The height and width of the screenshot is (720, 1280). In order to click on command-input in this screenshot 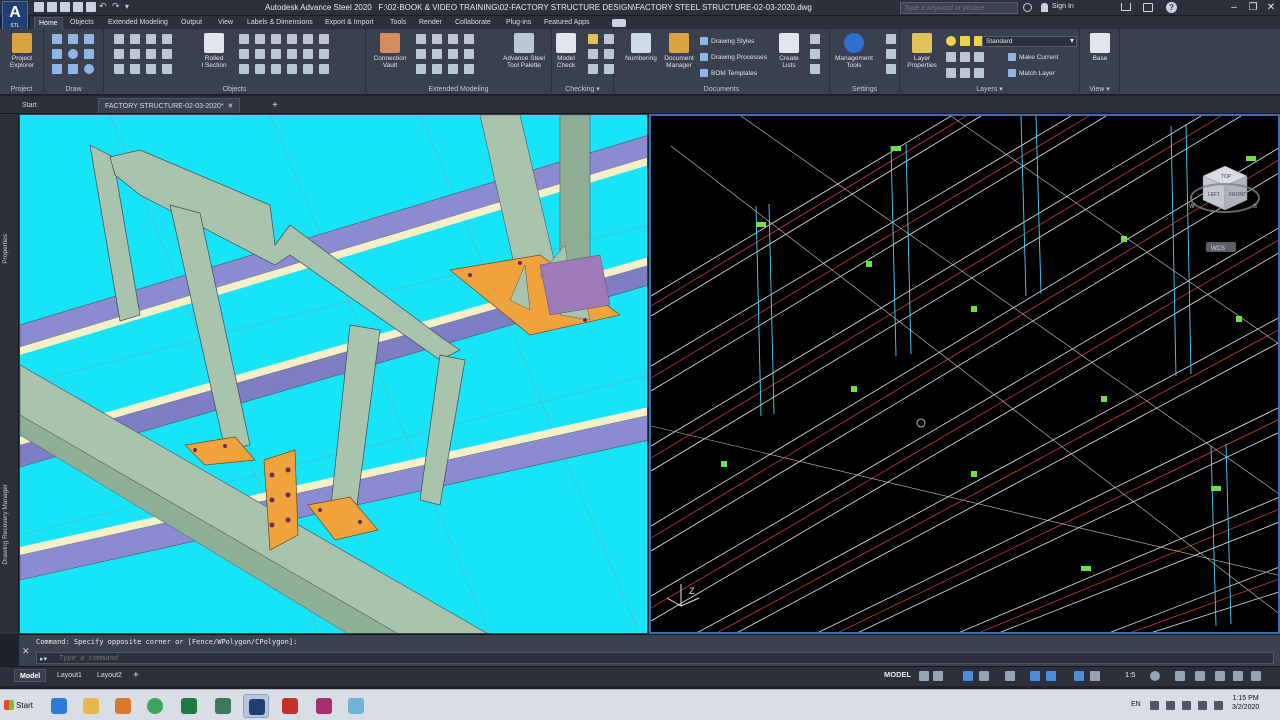, I will do `click(359, 658)`.